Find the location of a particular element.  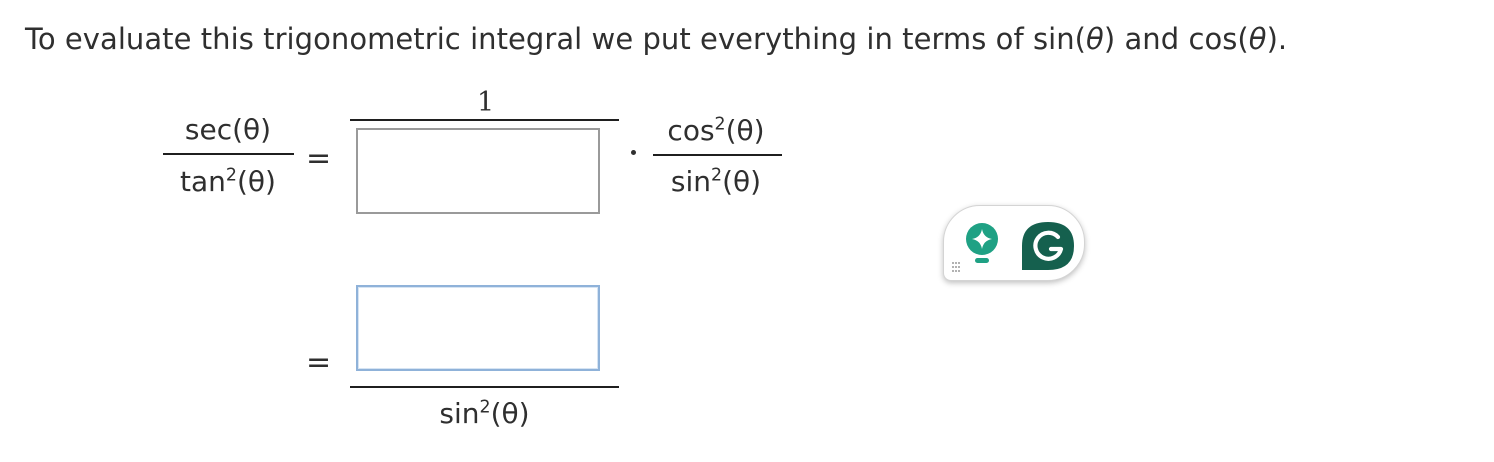

drag-grip-icon is located at coordinates (956, 267).